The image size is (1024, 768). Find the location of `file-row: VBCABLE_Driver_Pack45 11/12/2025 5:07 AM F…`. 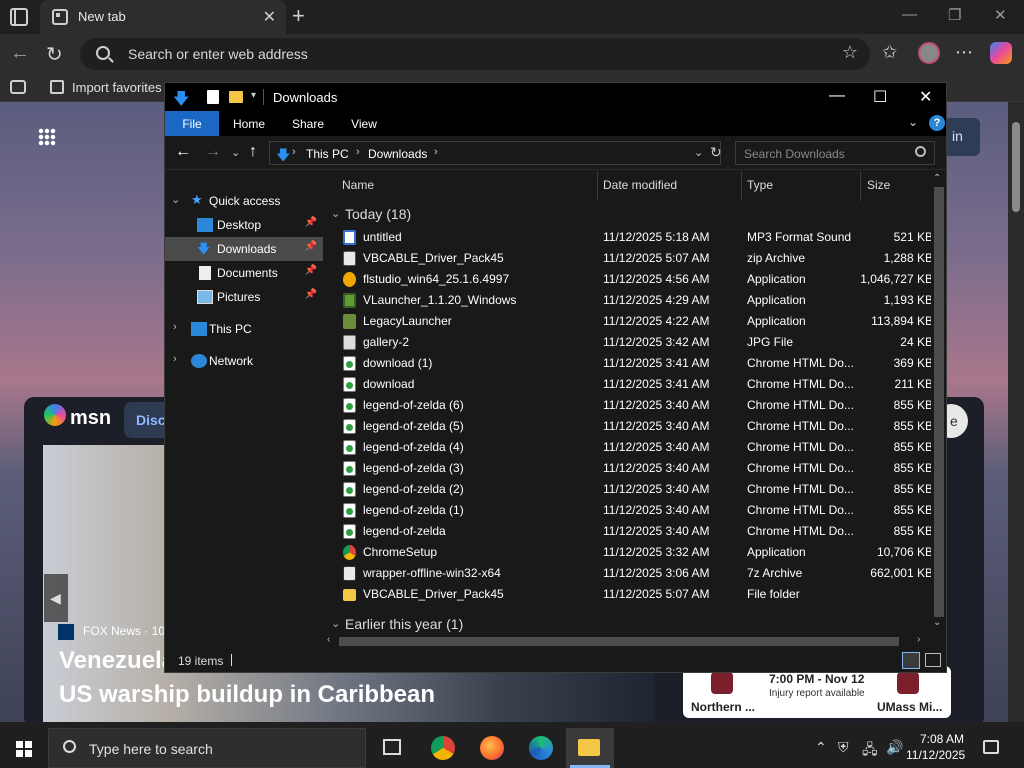

file-row: VBCABLE_Driver_Pack45 11/12/2025 5:07 AM F… is located at coordinates (627, 594).